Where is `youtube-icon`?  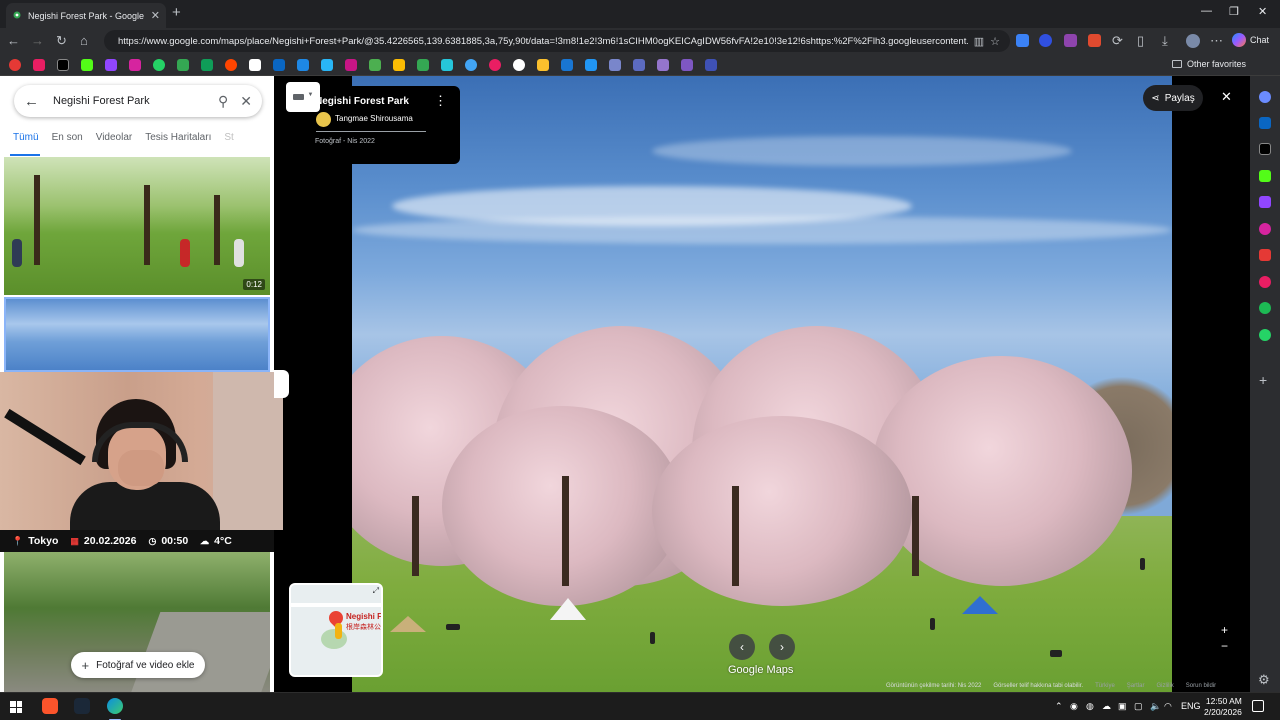 youtube-icon is located at coordinates (1265, 255).